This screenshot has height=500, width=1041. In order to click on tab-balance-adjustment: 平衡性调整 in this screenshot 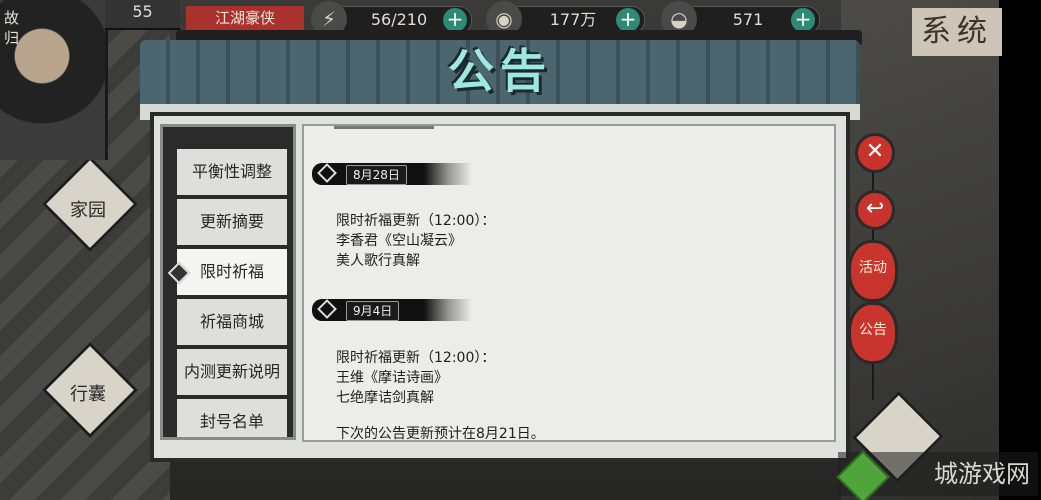, I will do `click(232, 172)`.